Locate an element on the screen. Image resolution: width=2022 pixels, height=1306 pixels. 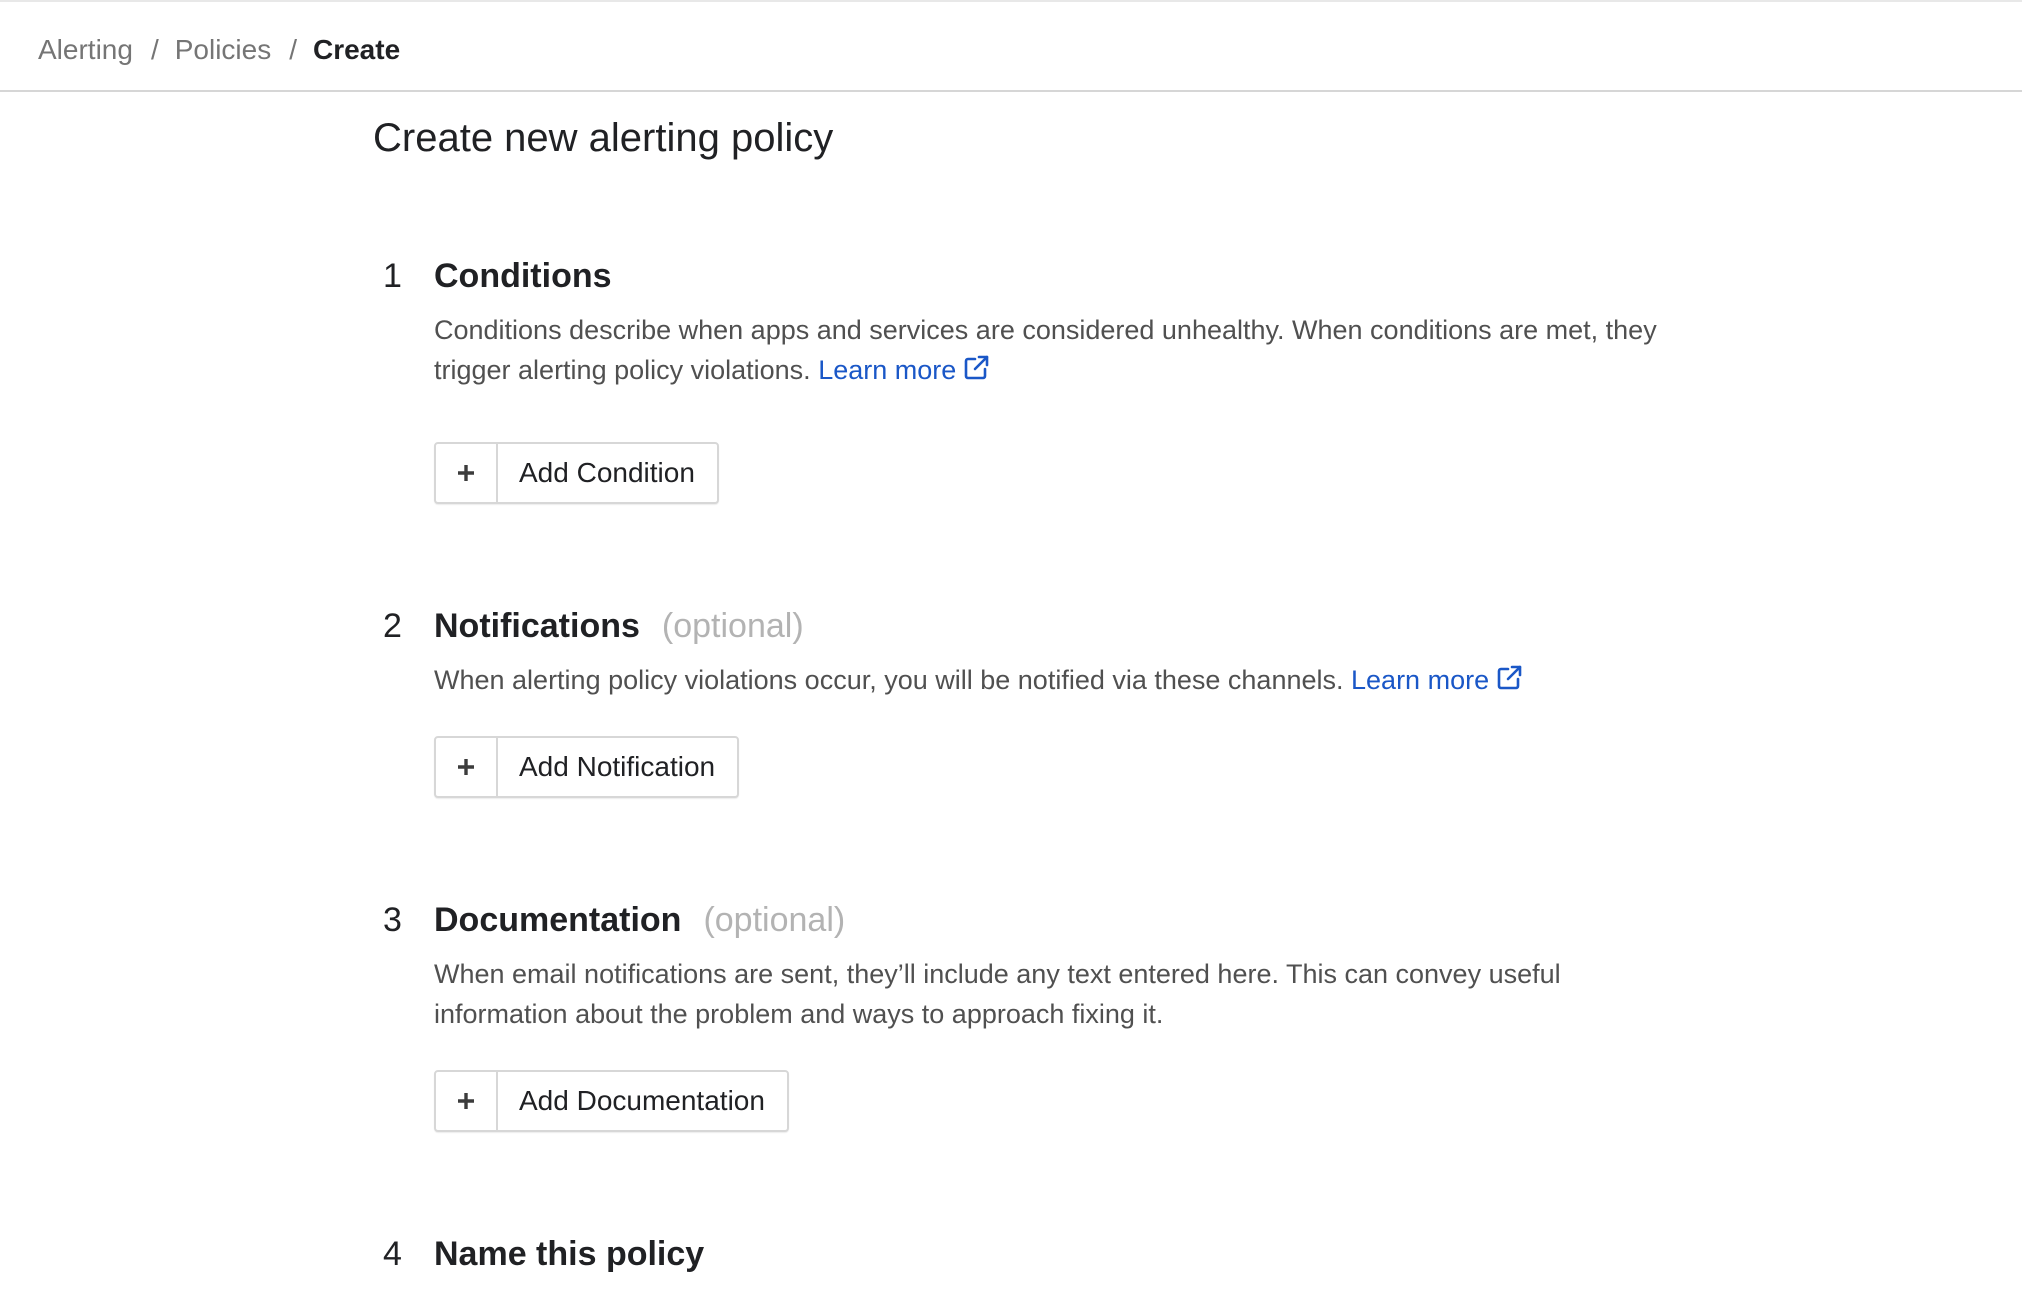
add-notification-button: Add Notification is located at coordinates (587, 767).